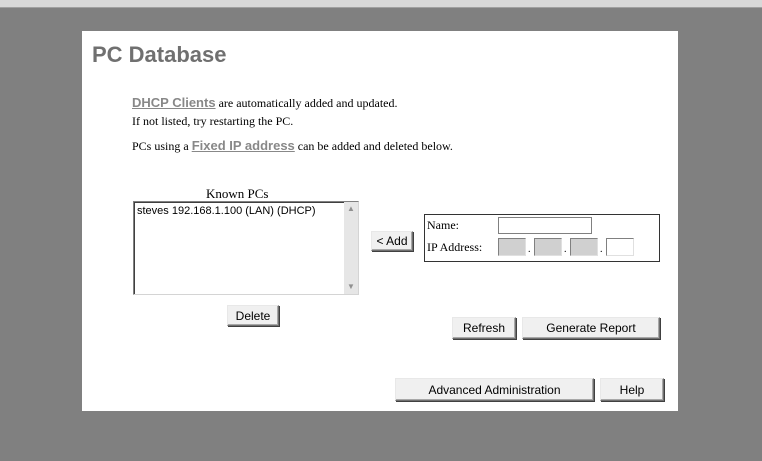 The image size is (762, 461). I want to click on fixed-ip-address-link: Fixed IP address, so click(243, 145).